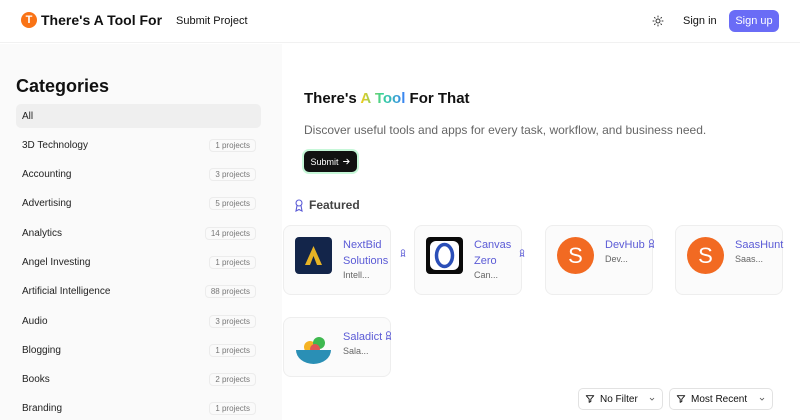 This screenshot has height=420, width=800. Describe the element at coordinates (332, 98) in the screenshot. I see `hero-title-start: There's` at that location.